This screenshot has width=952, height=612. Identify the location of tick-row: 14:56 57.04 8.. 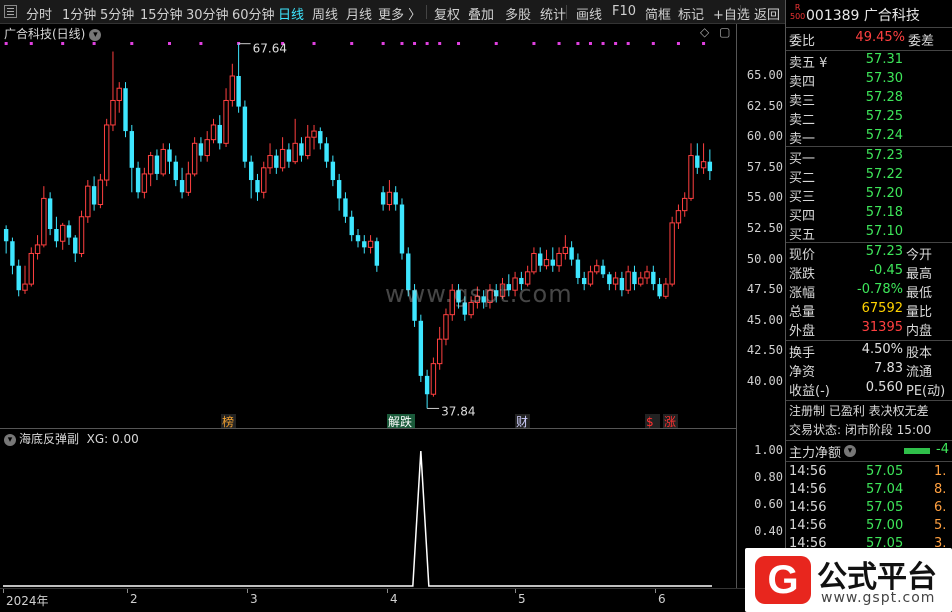
(869, 491).